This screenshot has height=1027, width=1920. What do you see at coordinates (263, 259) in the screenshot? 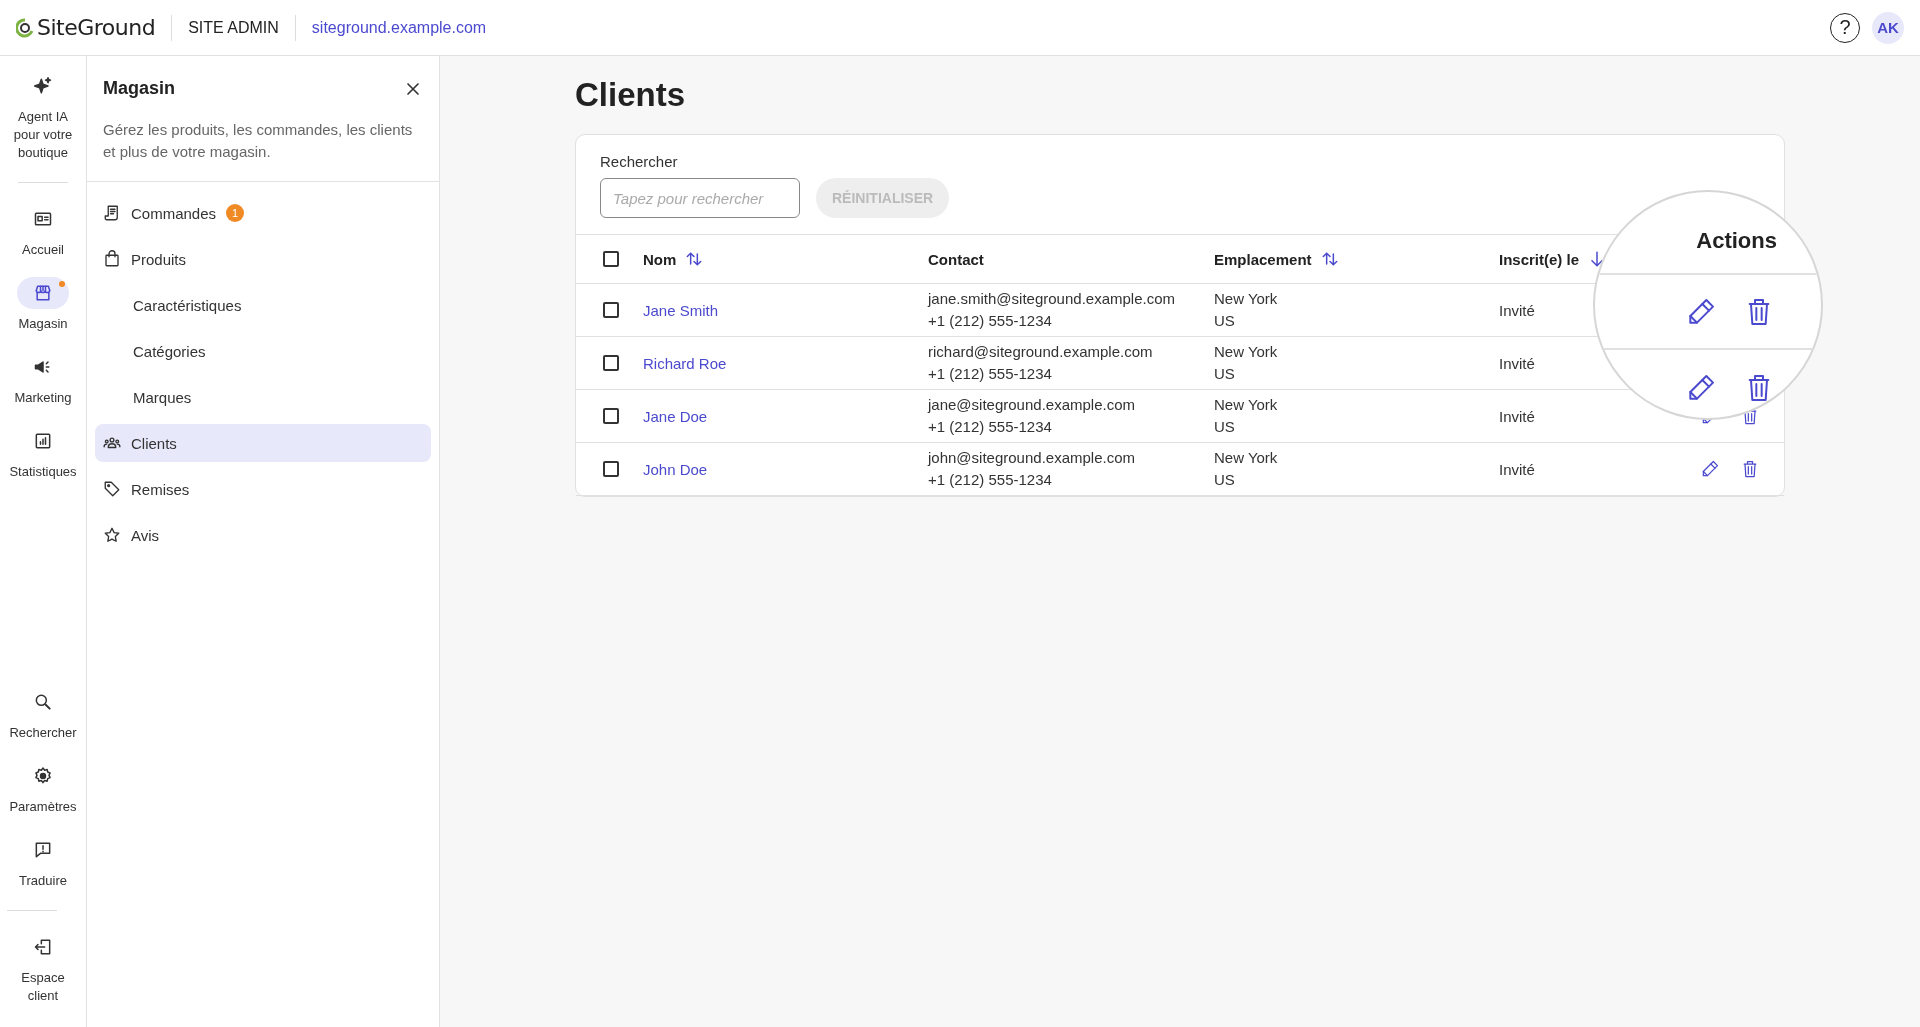
I see `nav-item: Produits` at bounding box center [263, 259].